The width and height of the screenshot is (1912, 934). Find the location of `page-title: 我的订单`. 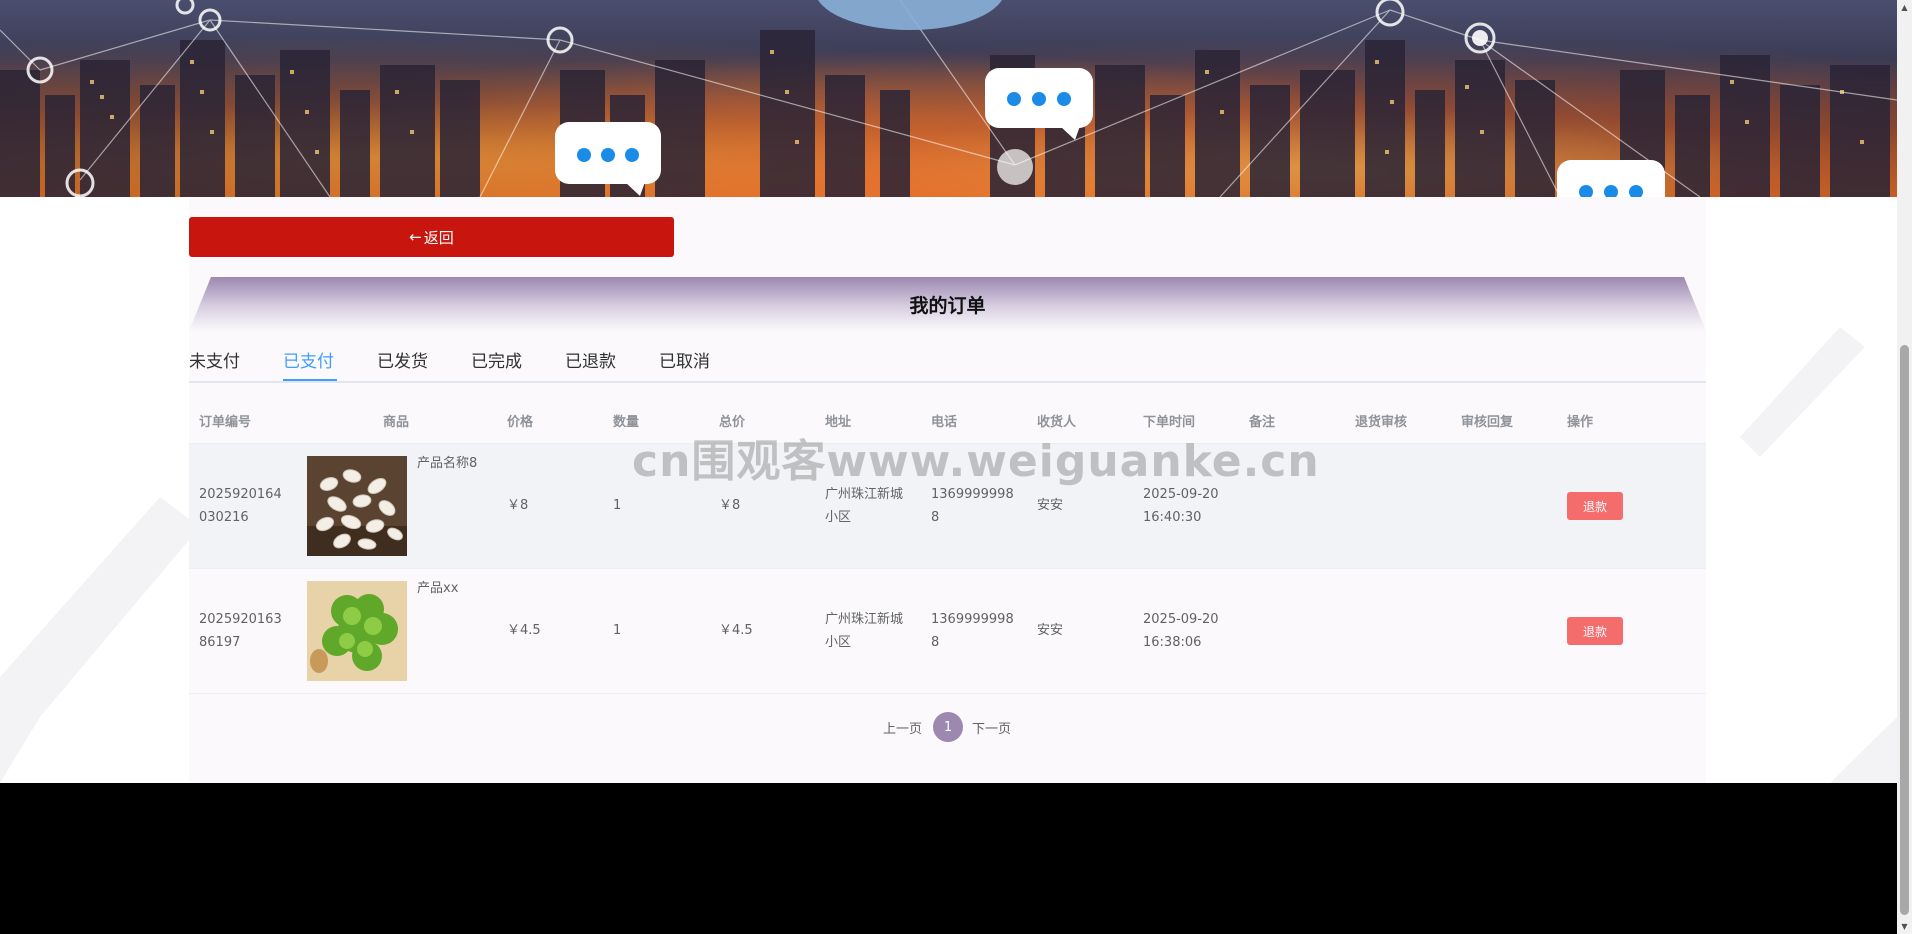

page-title: 我的订单 is located at coordinates (947, 305).